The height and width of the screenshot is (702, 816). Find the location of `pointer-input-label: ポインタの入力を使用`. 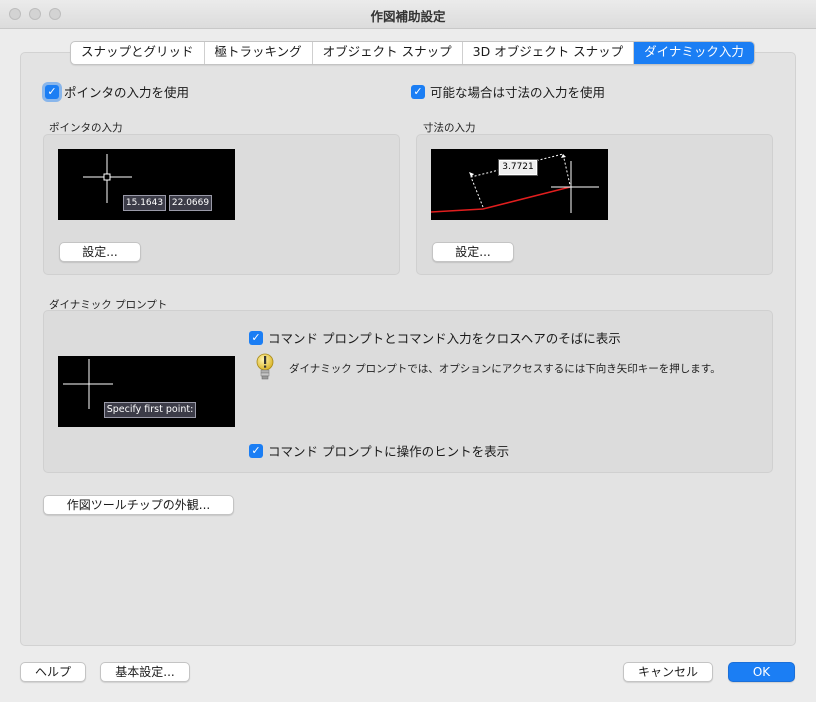

pointer-input-label: ポインタの入力を使用 is located at coordinates (127, 92).